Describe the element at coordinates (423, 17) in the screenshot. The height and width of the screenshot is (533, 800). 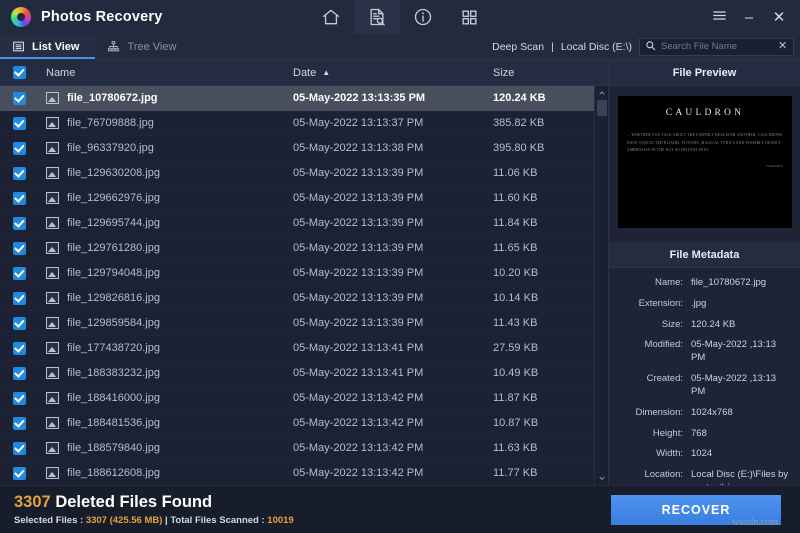
I see `info-button` at that location.